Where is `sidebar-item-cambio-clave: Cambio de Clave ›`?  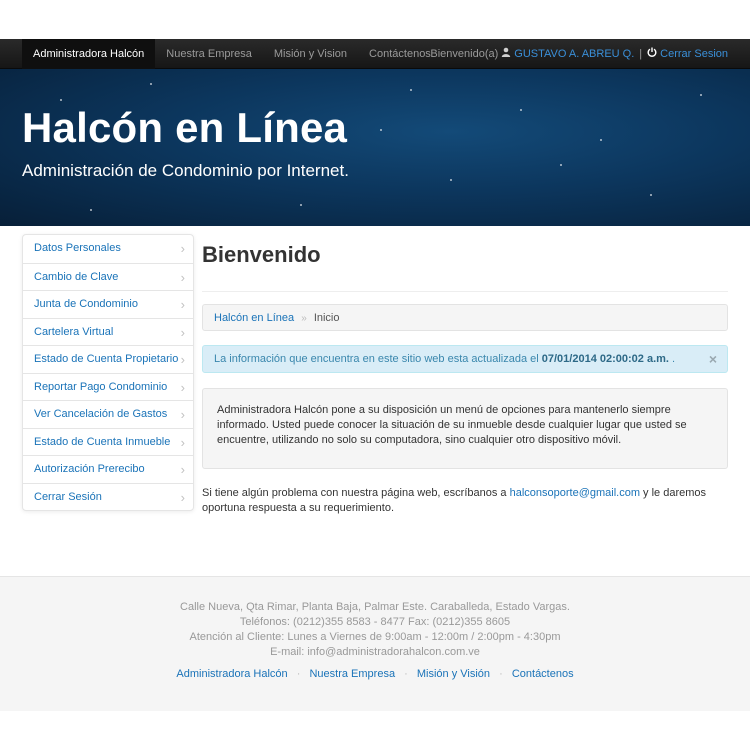
sidebar-item-cambio-clave: Cambio de Clave › is located at coordinates (108, 276).